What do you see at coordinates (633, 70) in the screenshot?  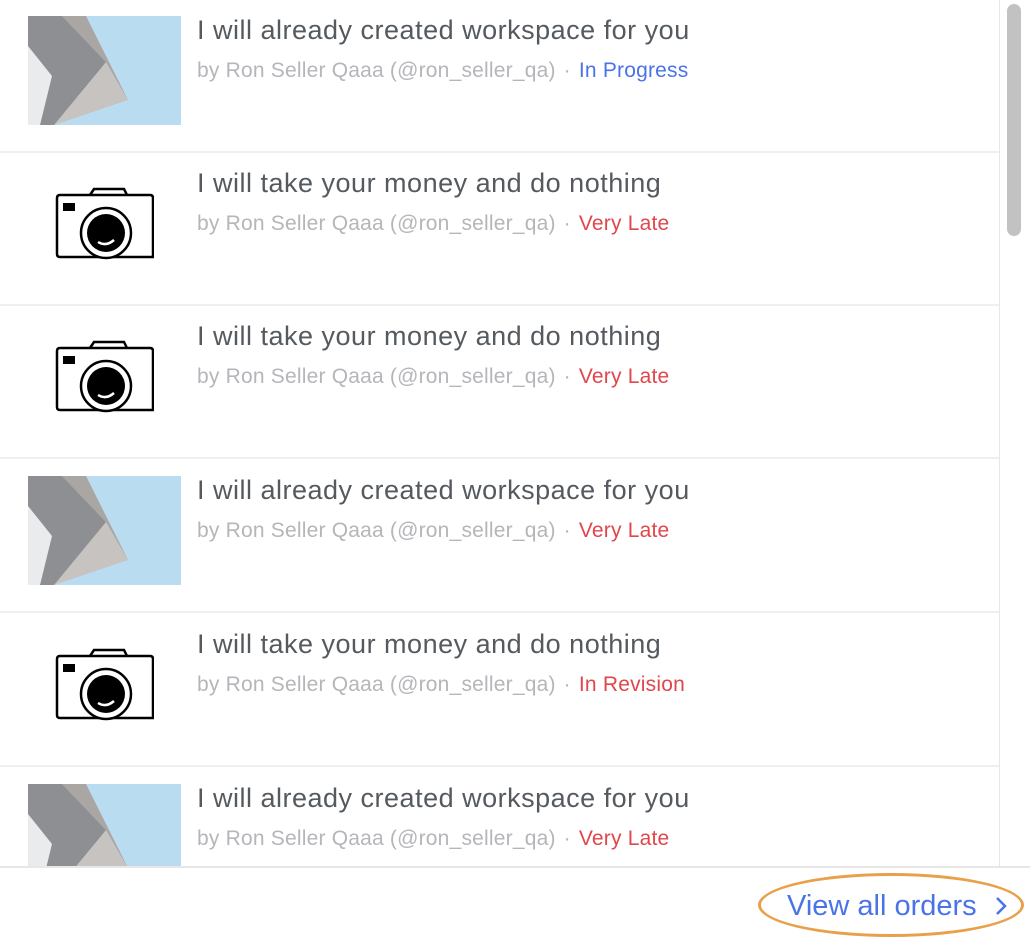 I see `order-status: In Progress` at bounding box center [633, 70].